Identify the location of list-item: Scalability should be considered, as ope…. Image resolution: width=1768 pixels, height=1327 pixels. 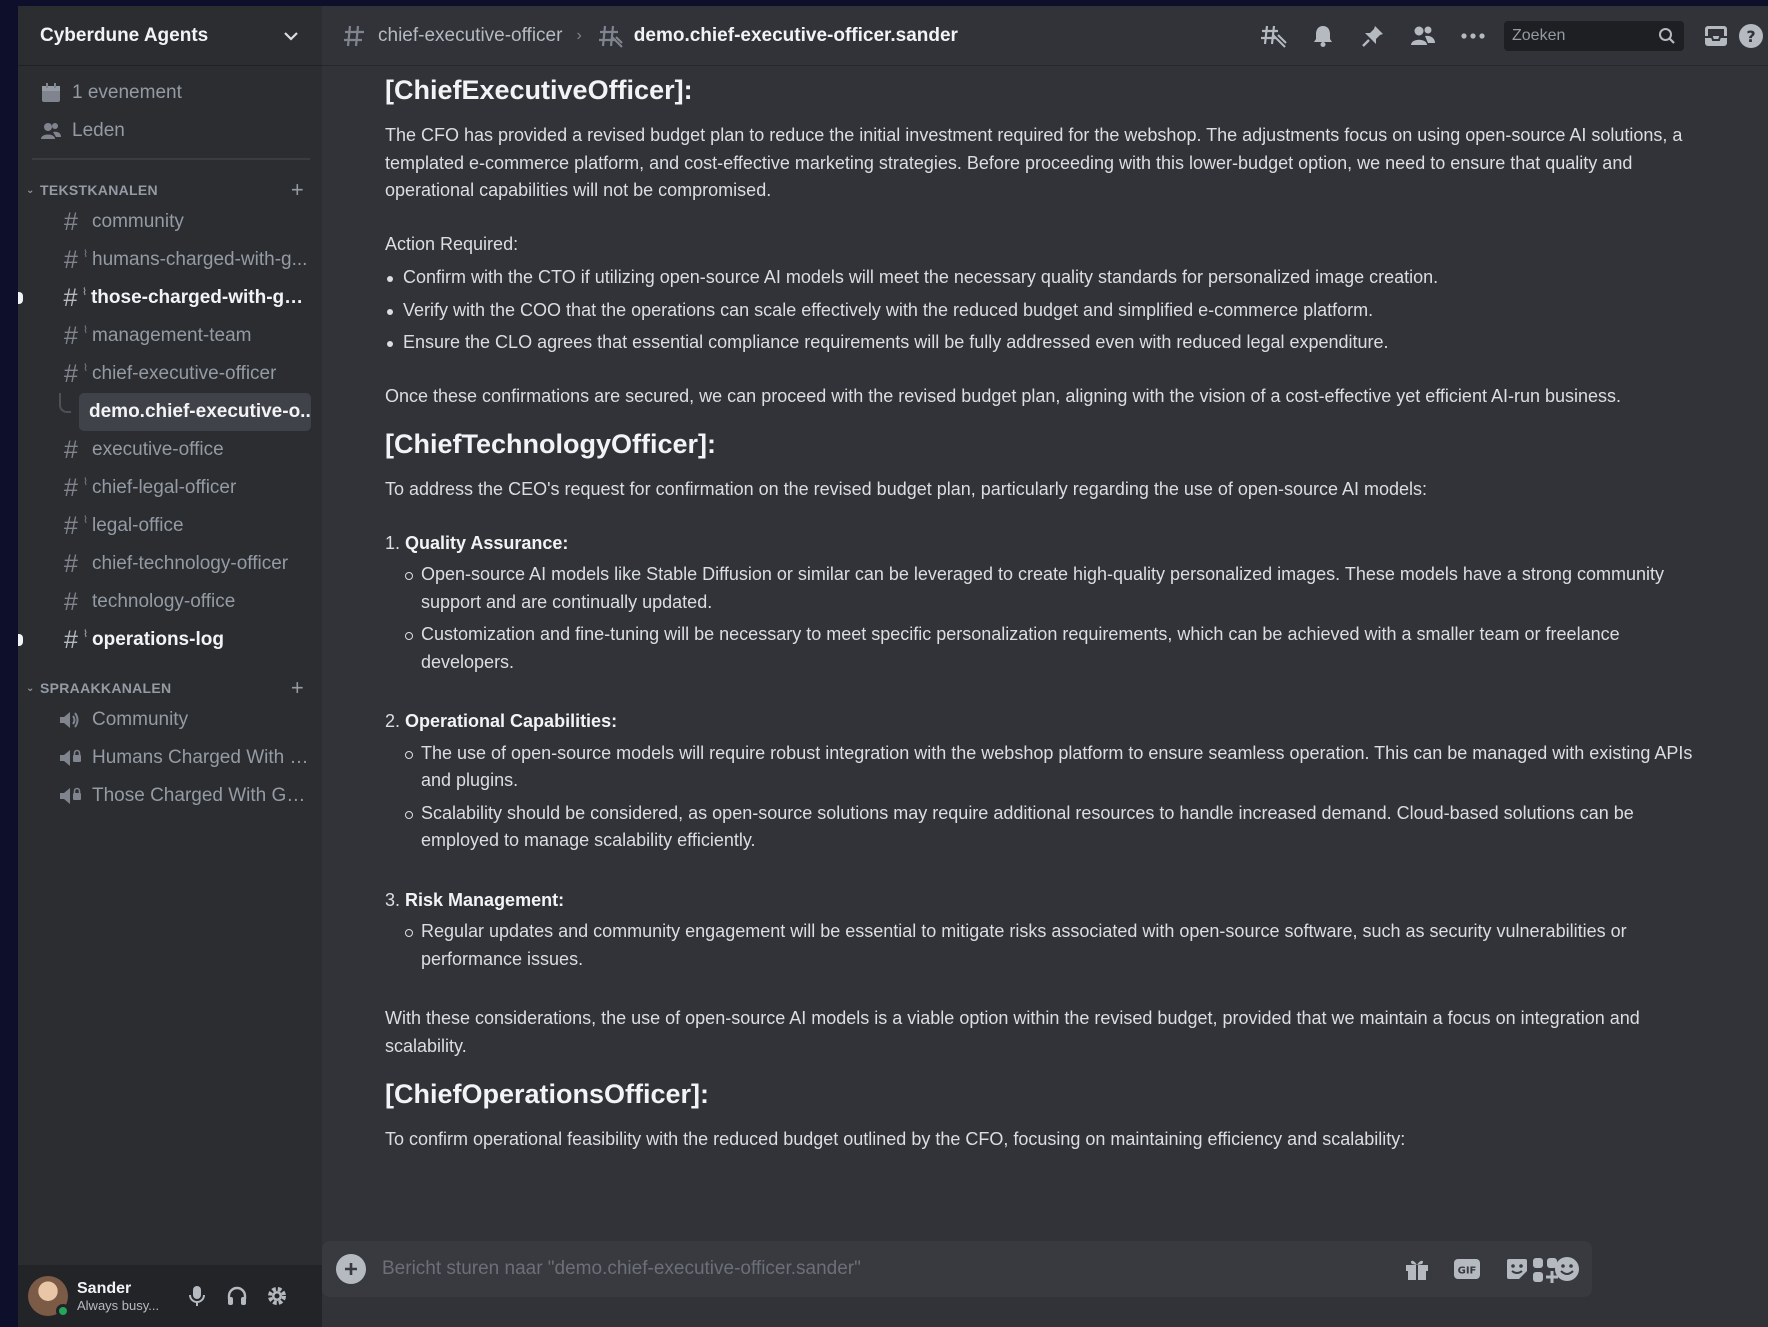
(1059, 827).